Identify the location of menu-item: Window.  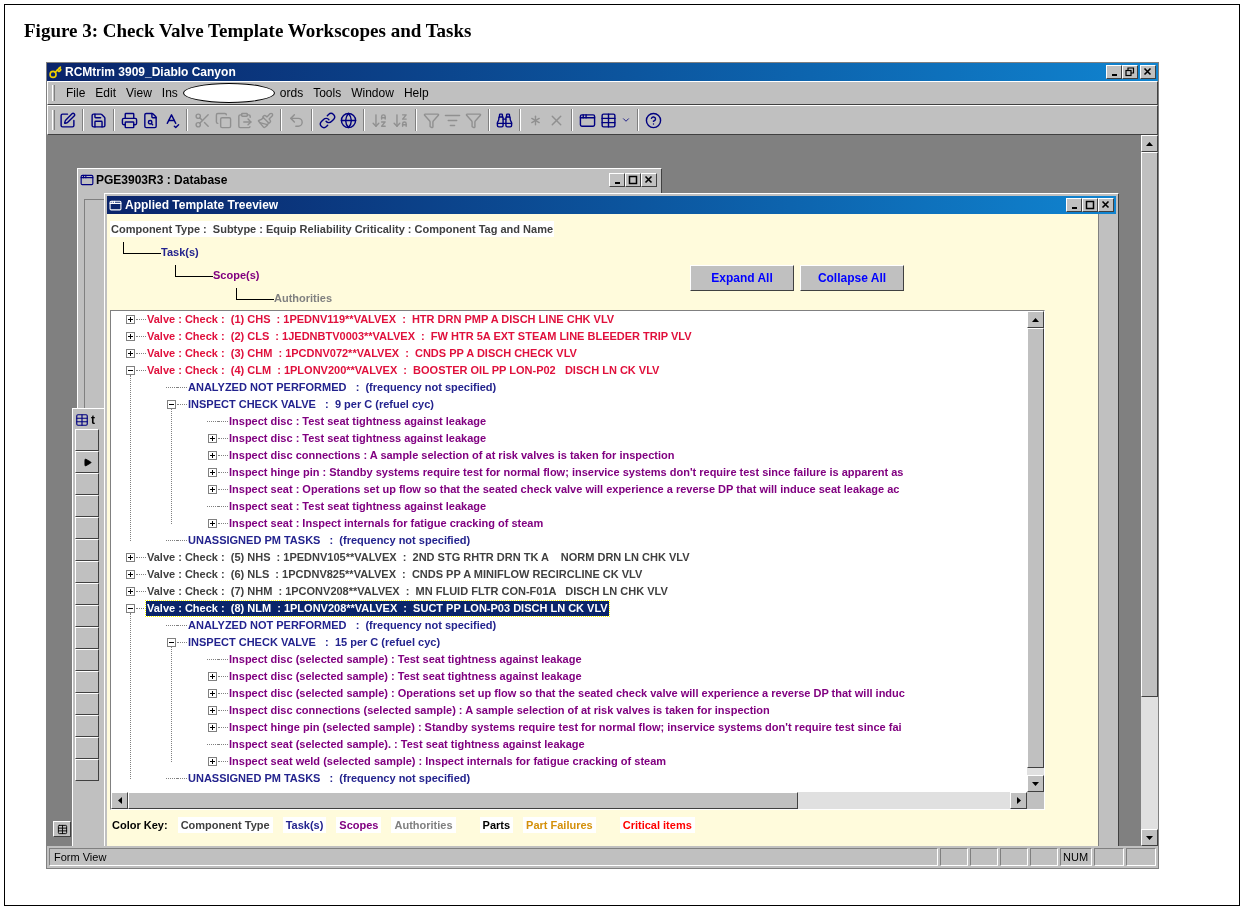
(372, 93).